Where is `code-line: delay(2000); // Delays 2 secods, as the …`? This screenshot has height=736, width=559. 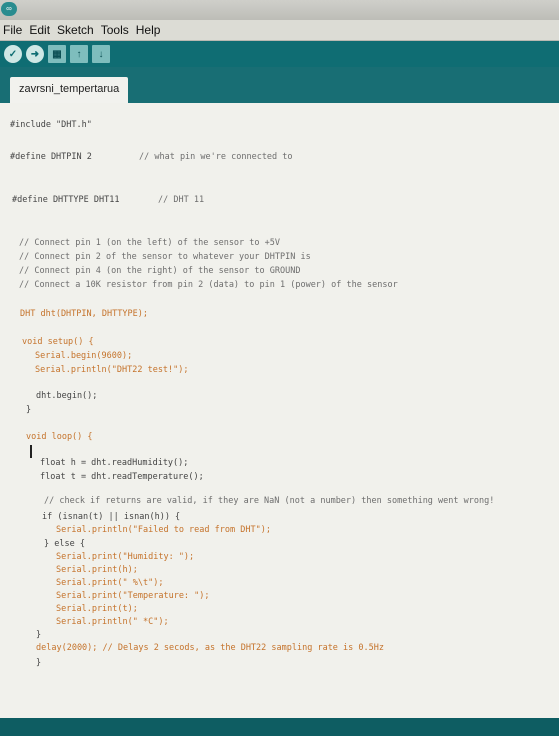
code-line: delay(2000); // Delays 2 secods, as the … is located at coordinates (210, 648).